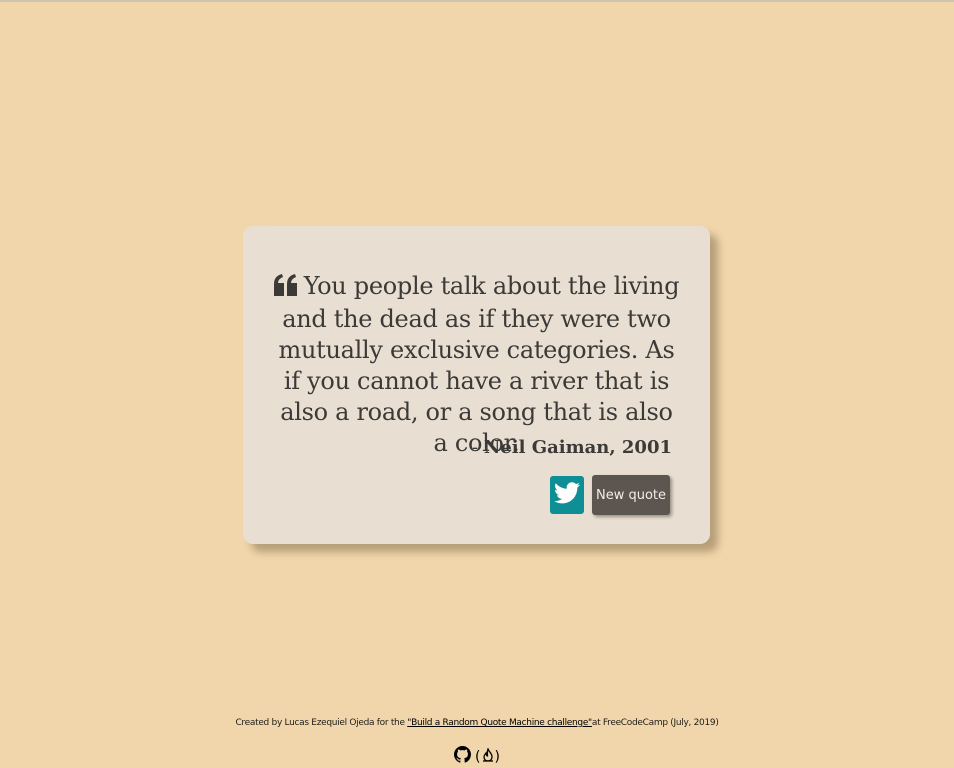  I want to click on footer-icons: ( ), so click(477, 756).